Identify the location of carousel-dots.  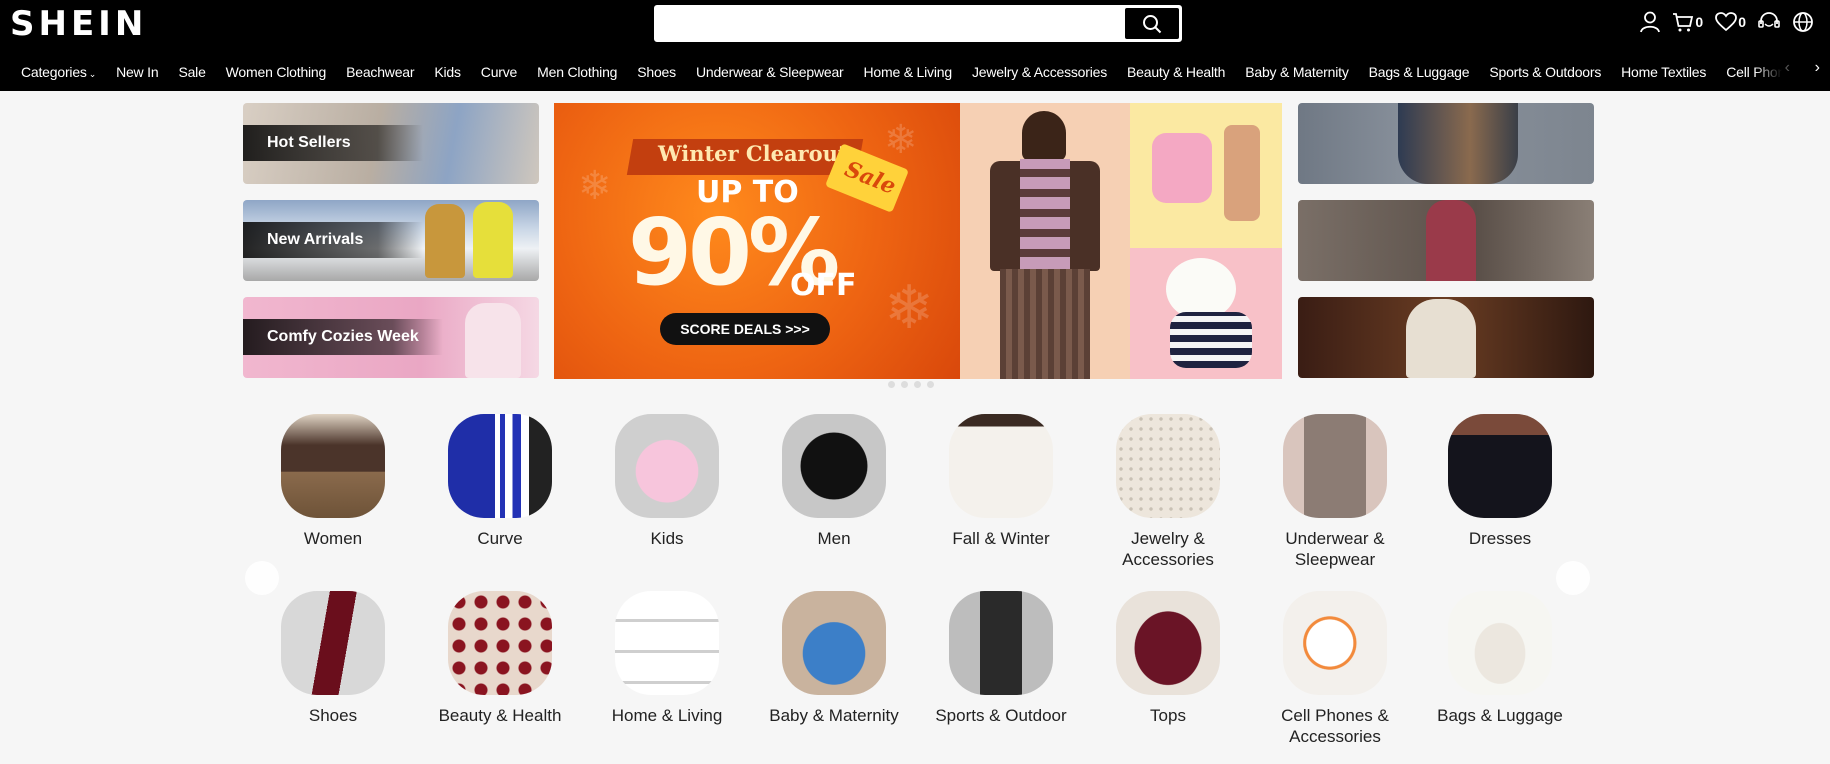
(911, 384).